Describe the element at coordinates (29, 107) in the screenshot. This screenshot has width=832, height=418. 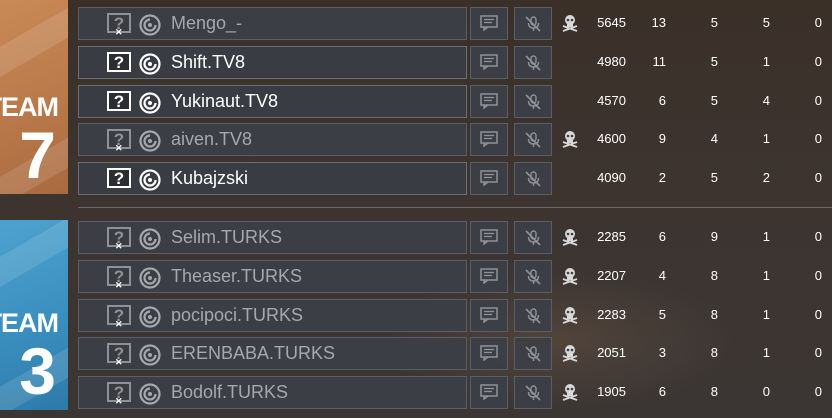
I see `team-7-label: TEAM` at that location.